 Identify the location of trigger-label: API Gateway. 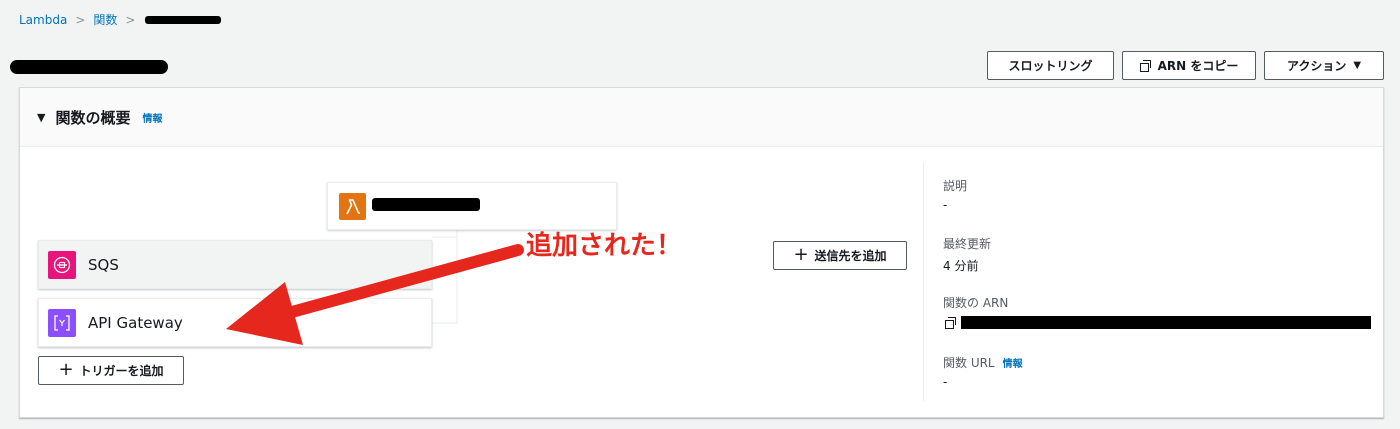
(135, 322).